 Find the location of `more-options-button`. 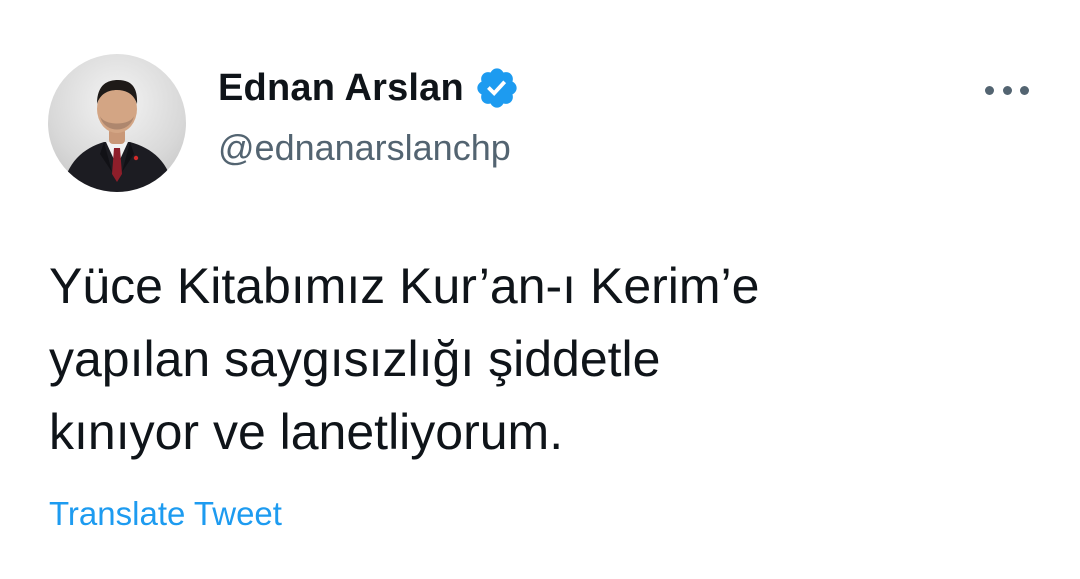

more-options-button is located at coordinates (1007, 90).